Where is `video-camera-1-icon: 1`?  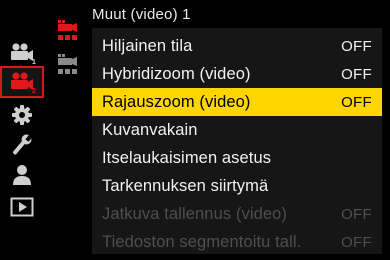
video-camera-1-icon: 1 is located at coordinates (23, 53).